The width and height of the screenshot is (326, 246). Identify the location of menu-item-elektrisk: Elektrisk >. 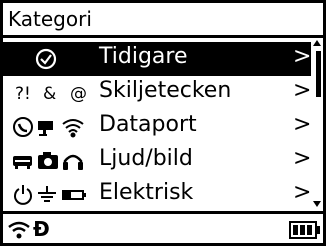
(157, 195).